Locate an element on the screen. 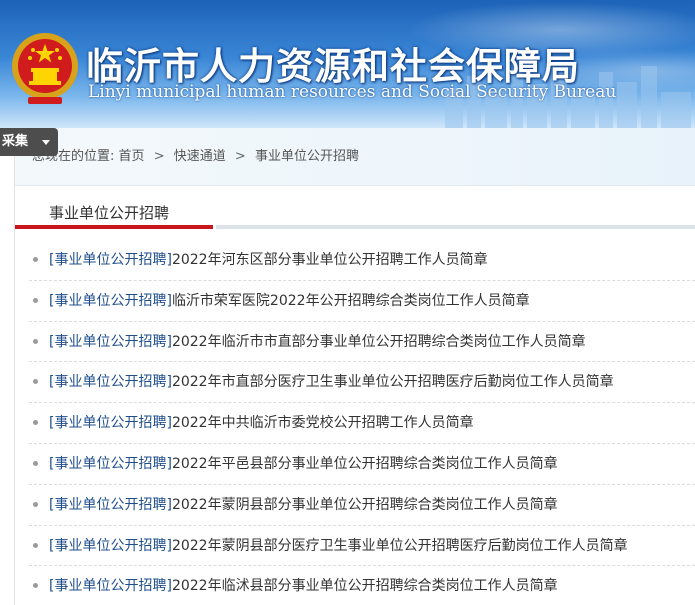  collect-button: 采集 is located at coordinates (29, 142).